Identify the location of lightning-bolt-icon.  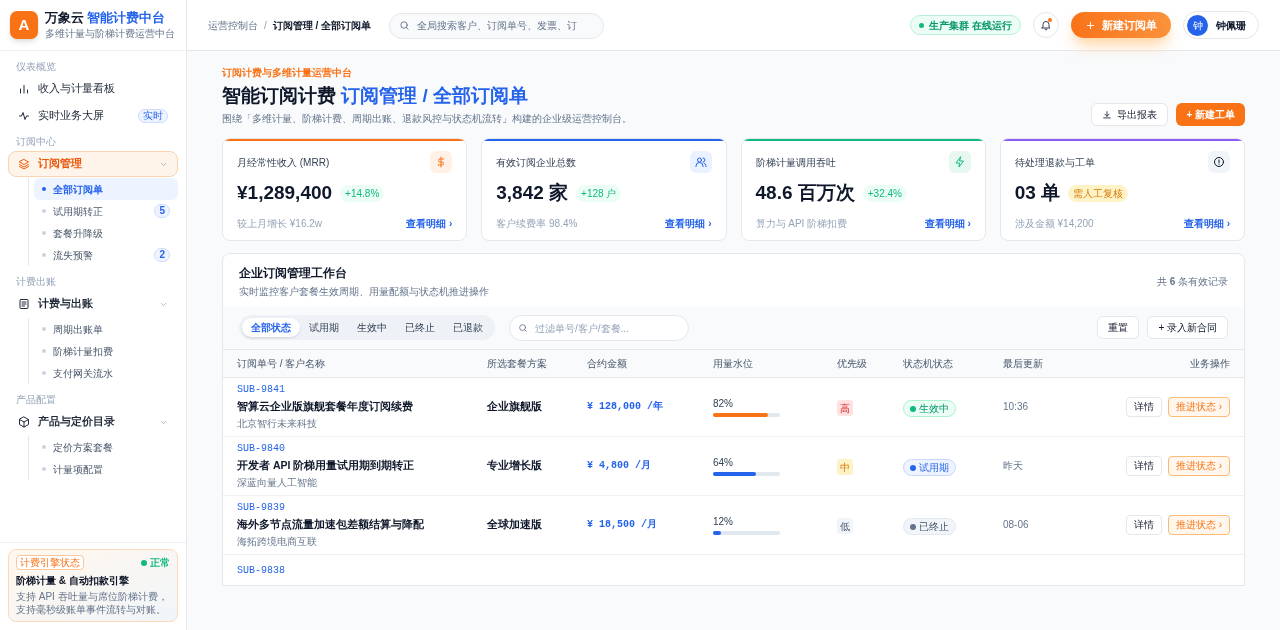
(959, 162).